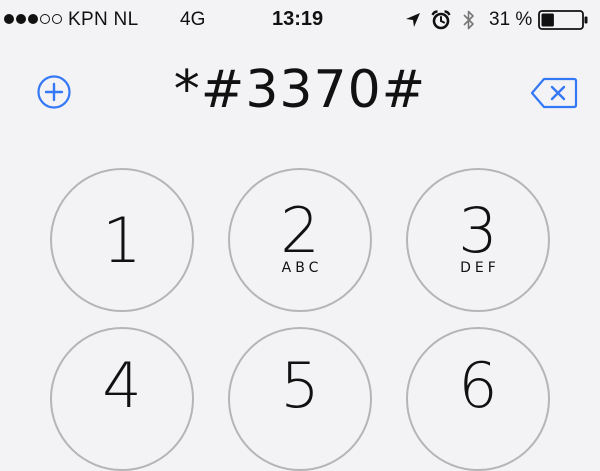 The width and height of the screenshot is (600, 471). Describe the element at coordinates (480, 268) in the screenshot. I see `key-letters: DEF` at that location.